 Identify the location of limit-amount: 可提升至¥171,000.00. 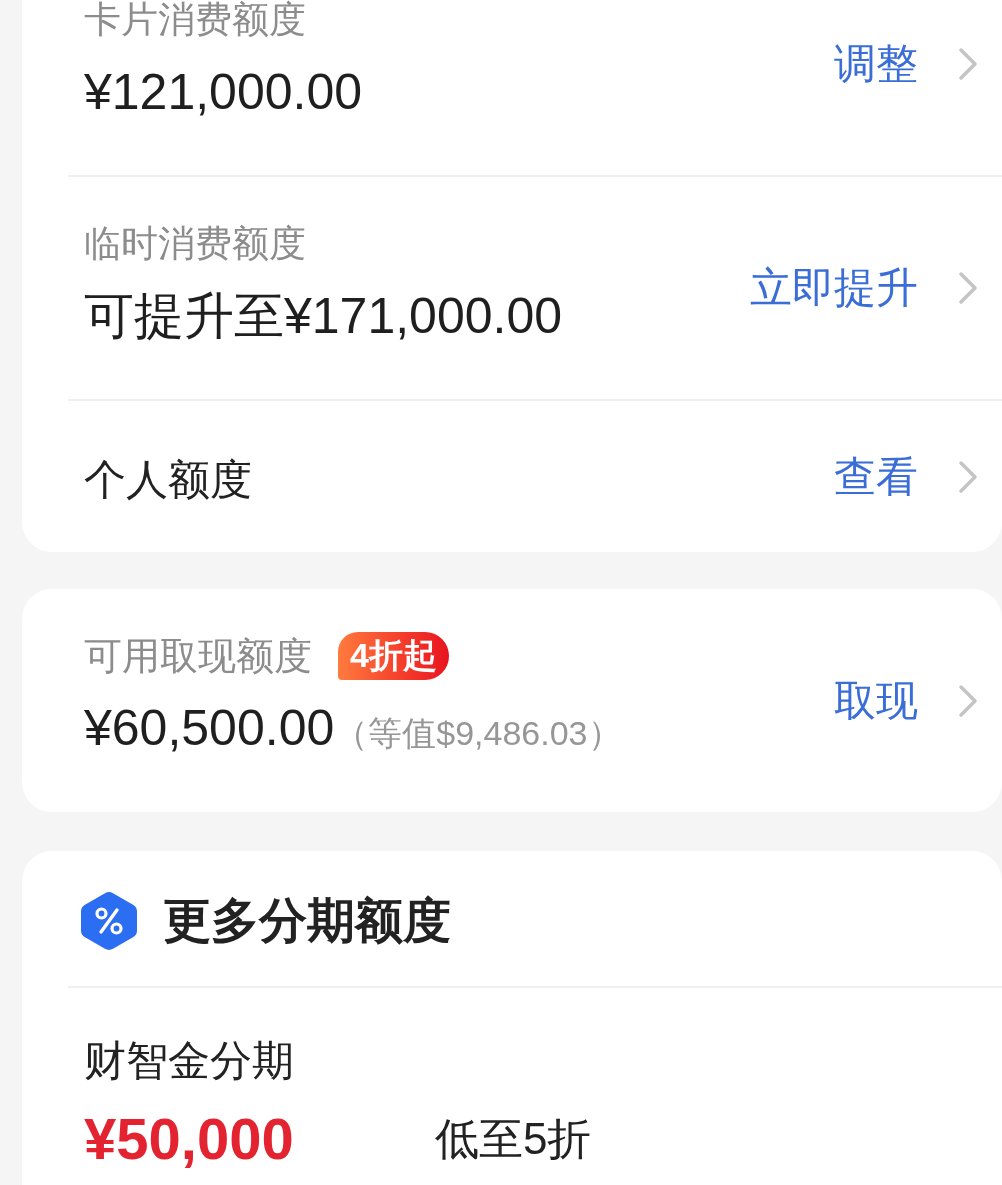
(323, 316).